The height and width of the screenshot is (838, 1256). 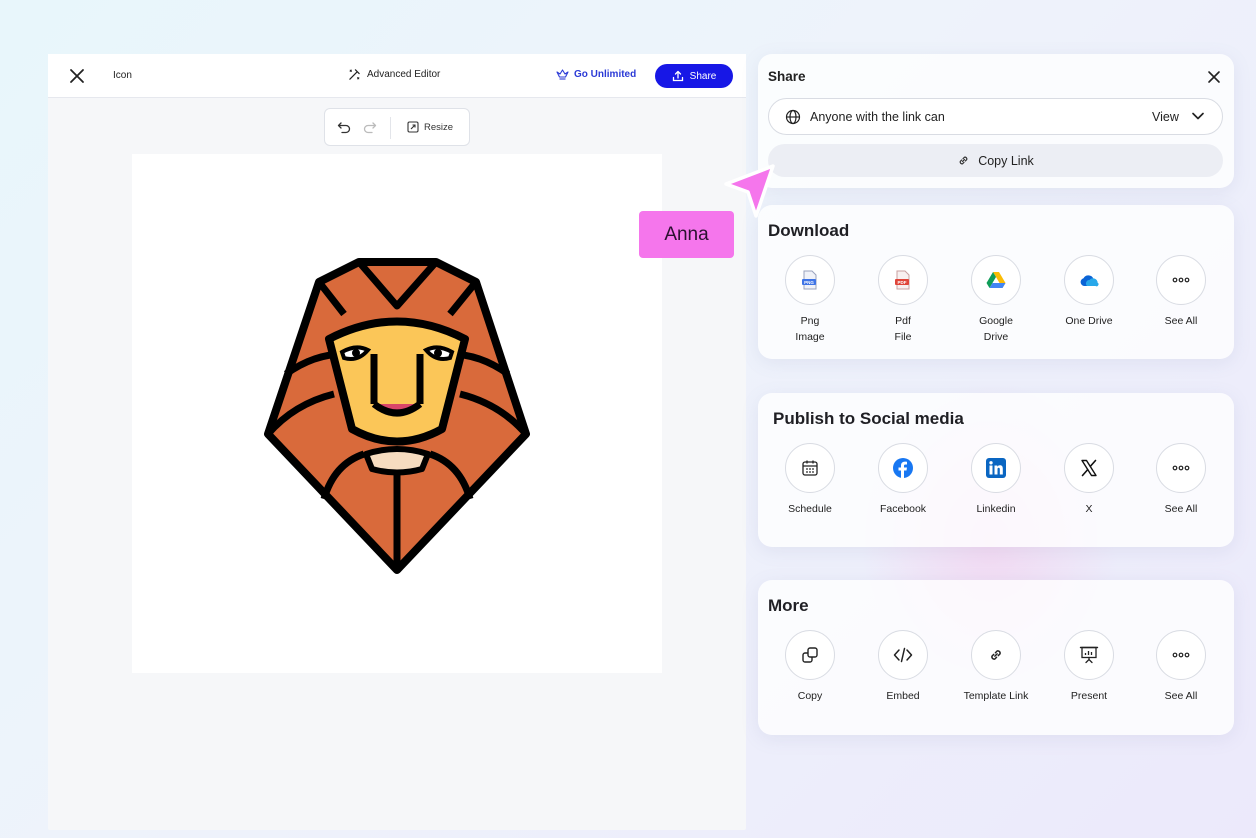 I want to click on svg-text: PDF, so click(x=902, y=282).